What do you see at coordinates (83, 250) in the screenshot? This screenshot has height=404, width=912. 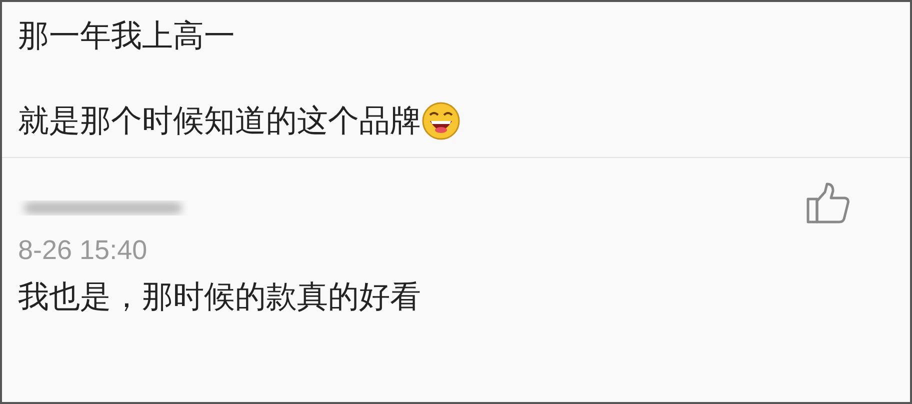 I see `timestamp: 8-26 15:40` at bounding box center [83, 250].